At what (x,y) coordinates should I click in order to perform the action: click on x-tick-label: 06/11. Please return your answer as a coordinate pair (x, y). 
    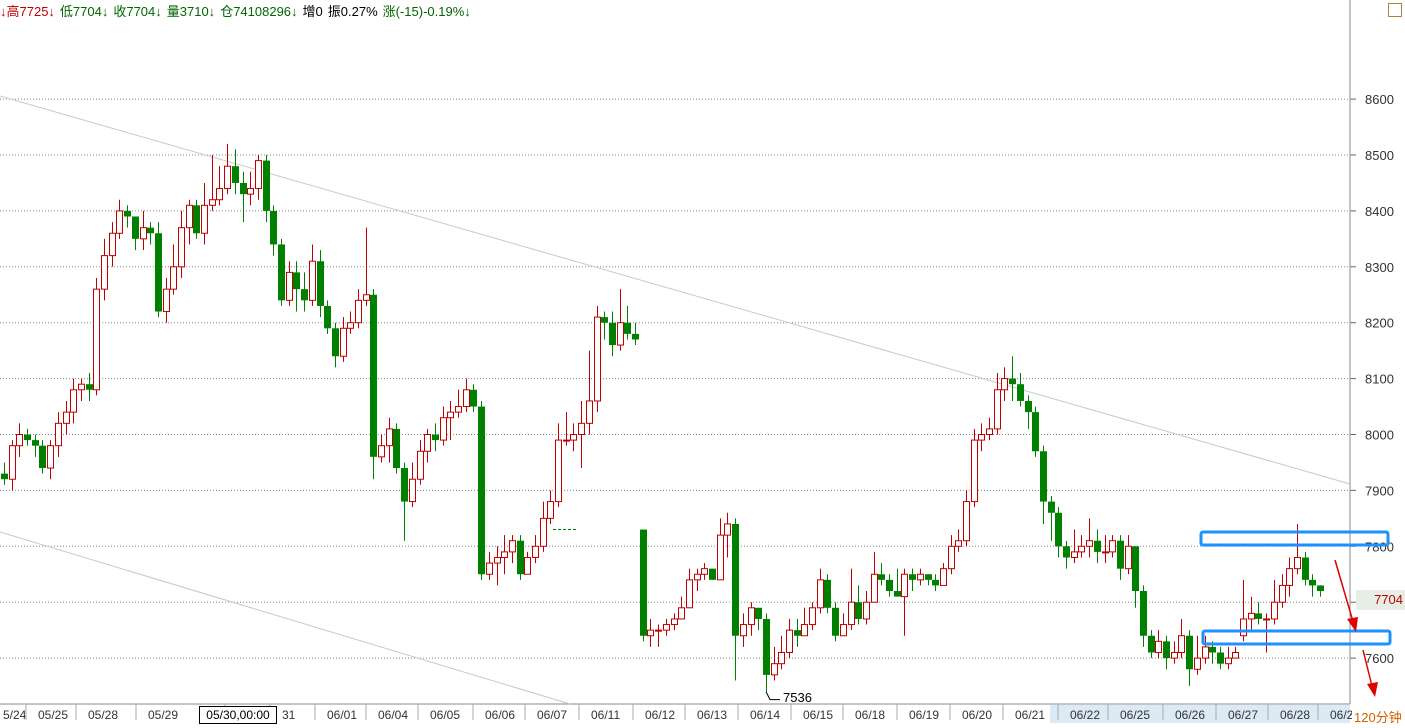
    Looking at the image, I should click on (605, 715).